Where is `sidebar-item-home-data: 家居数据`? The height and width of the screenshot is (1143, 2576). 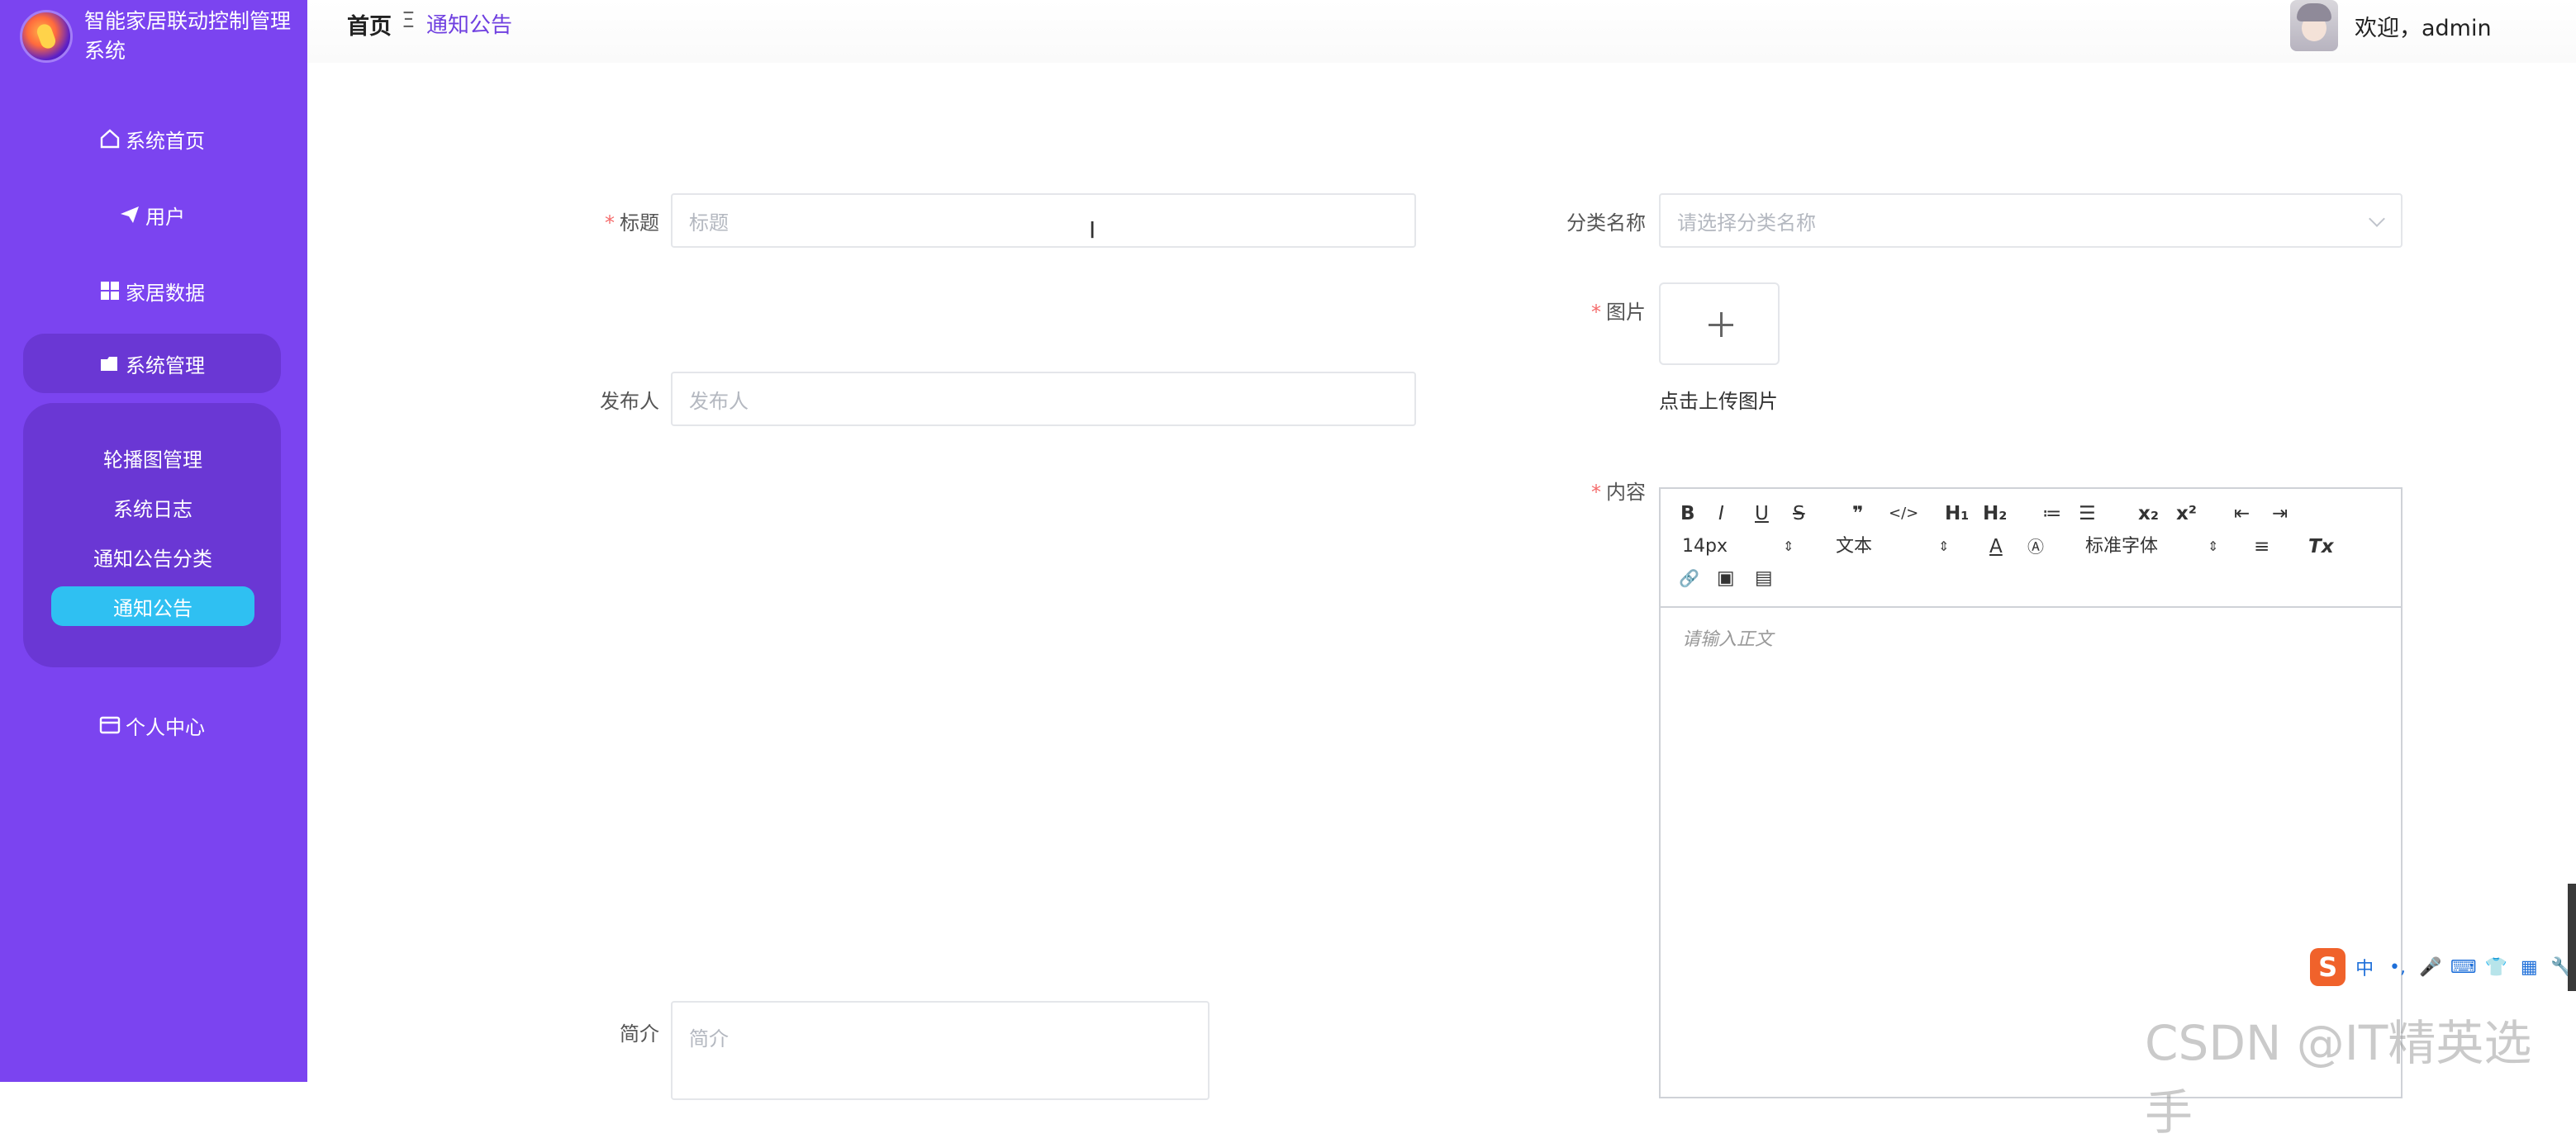 sidebar-item-home-data: 家居数据 is located at coordinates (152, 290).